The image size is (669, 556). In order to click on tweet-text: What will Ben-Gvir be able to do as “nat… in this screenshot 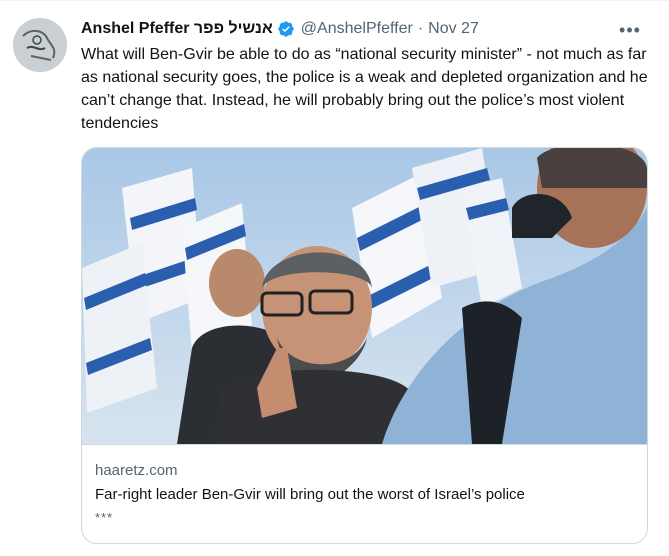, I will do `click(364, 89)`.